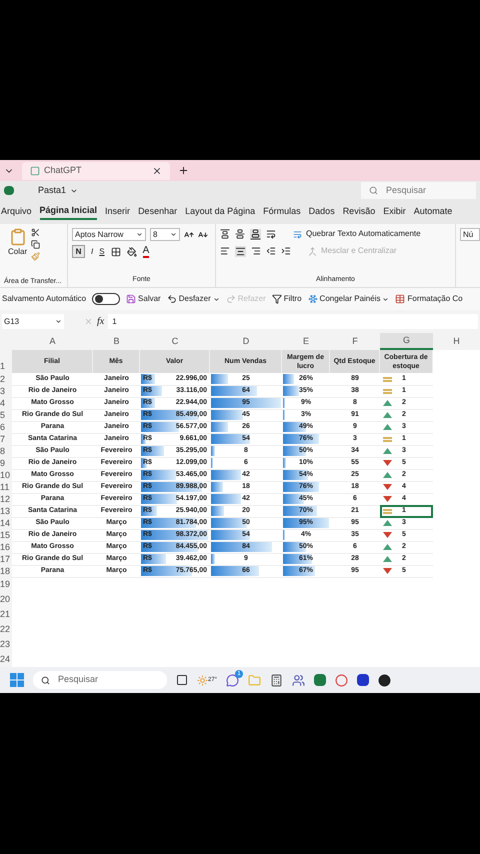 The width and height of the screenshot is (480, 854). Describe the element at coordinates (35, 232) in the screenshot. I see `cut-icon` at that location.